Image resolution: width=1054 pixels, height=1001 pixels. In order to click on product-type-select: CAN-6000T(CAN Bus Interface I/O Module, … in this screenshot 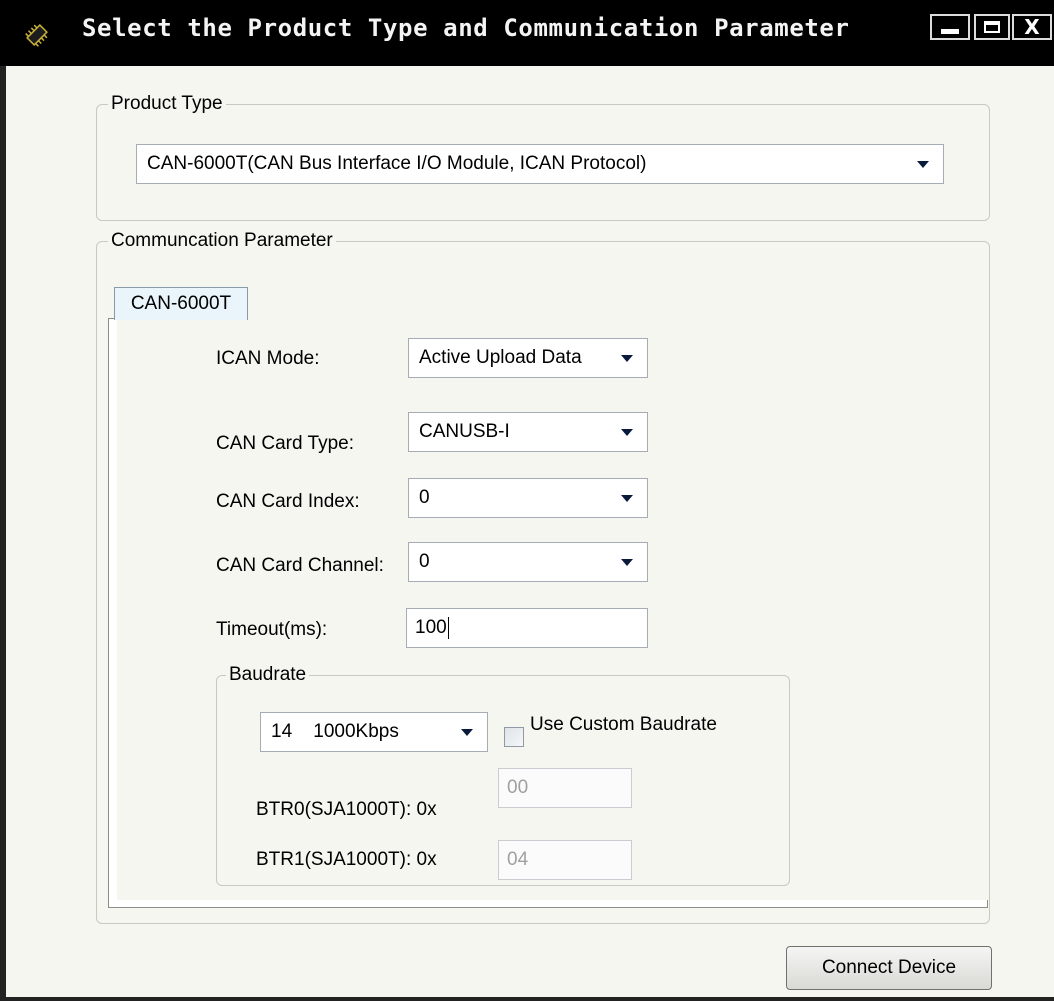, I will do `click(540, 164)`.